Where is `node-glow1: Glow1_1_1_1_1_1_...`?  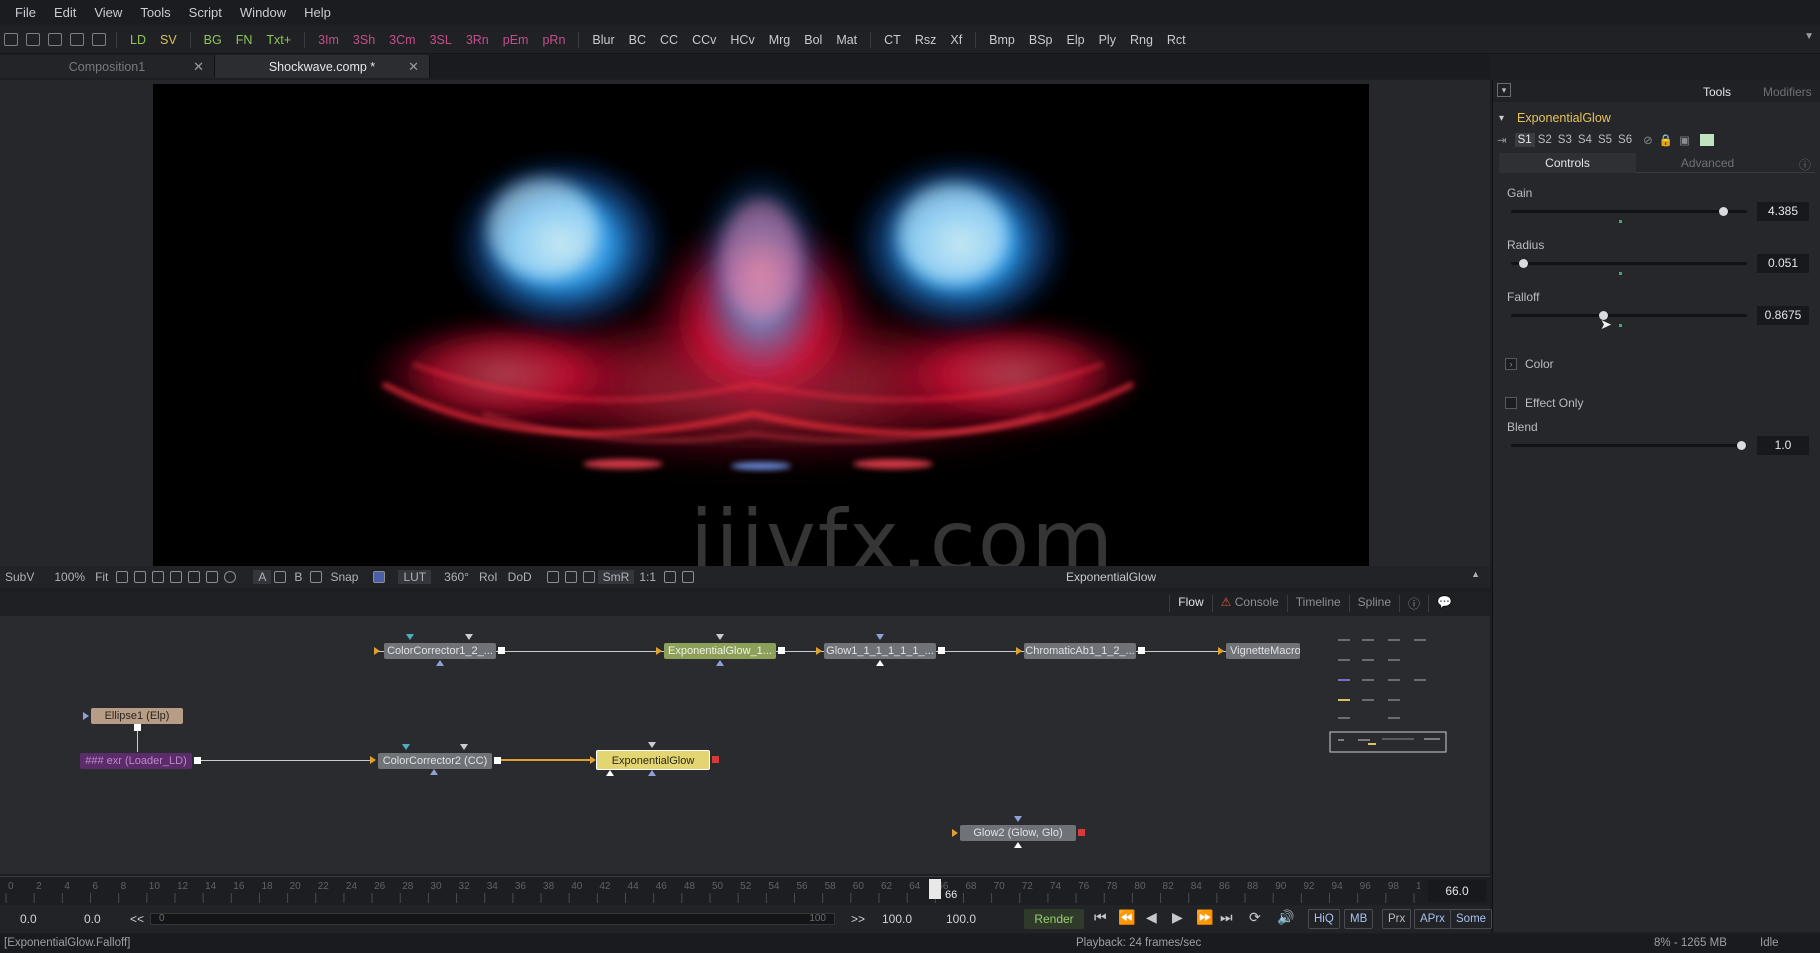
node-glow1: Glow1_1_1_1_1_1_... is located at coordinates (880, 651).